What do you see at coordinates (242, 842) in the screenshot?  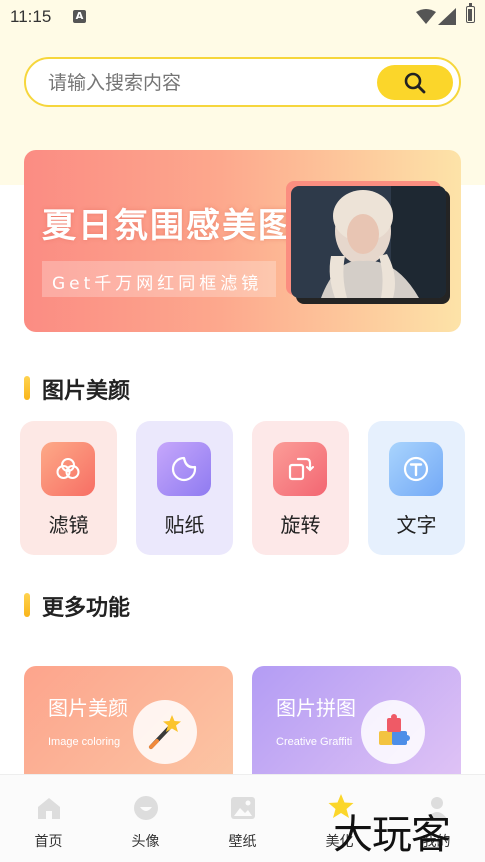 I see `nav-label-wallpaper: 壁纸` at bounding box center [242, 842].